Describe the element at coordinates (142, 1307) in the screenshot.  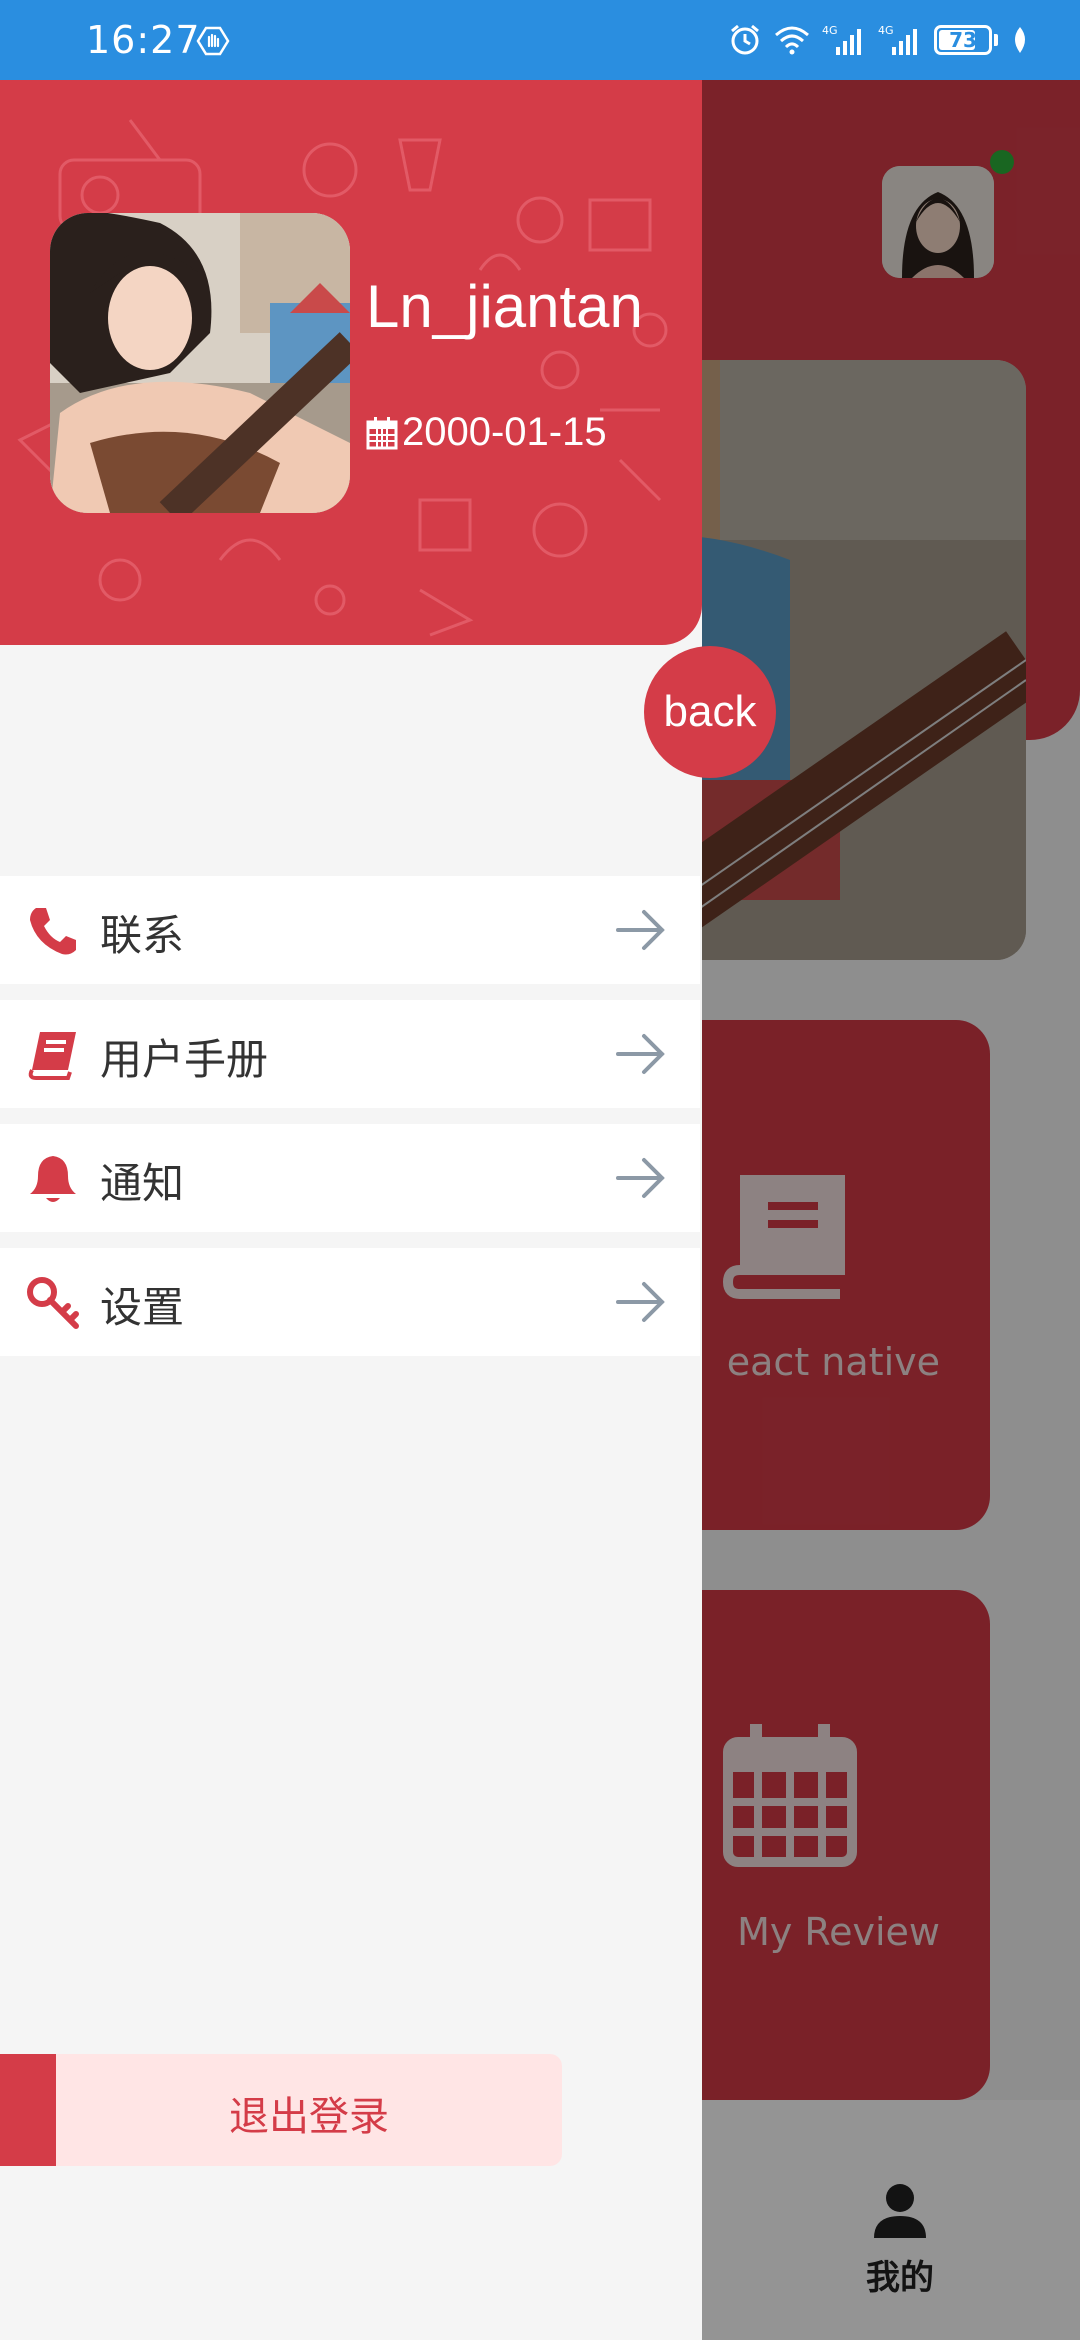
I see `menu-label-settings: 设置` at that location.